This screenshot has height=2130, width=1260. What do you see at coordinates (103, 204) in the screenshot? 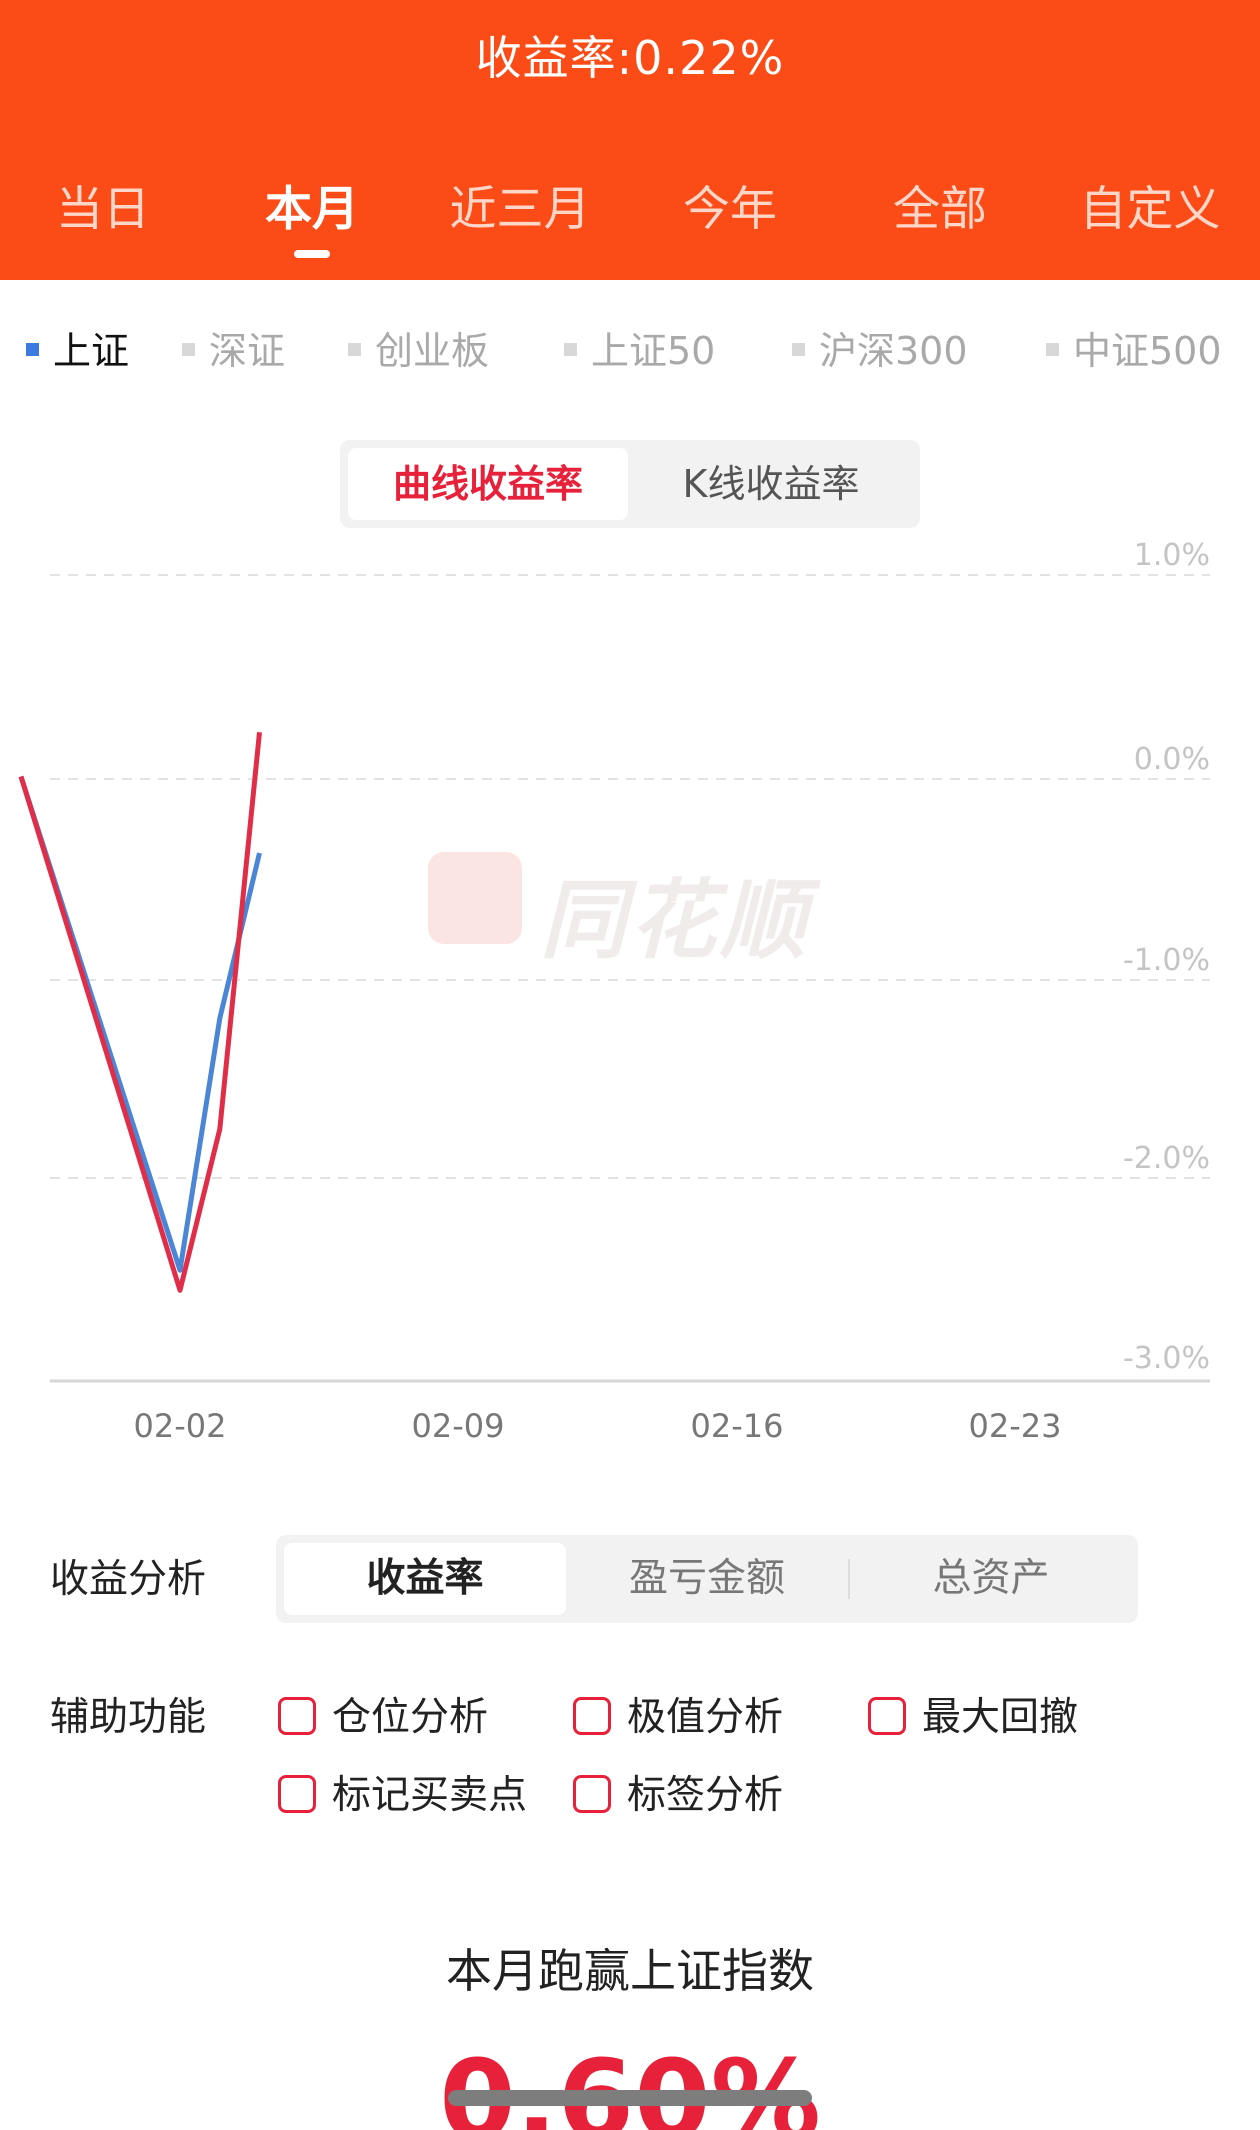
I see `tab-today: 当日` at bounding box center [103, 204].